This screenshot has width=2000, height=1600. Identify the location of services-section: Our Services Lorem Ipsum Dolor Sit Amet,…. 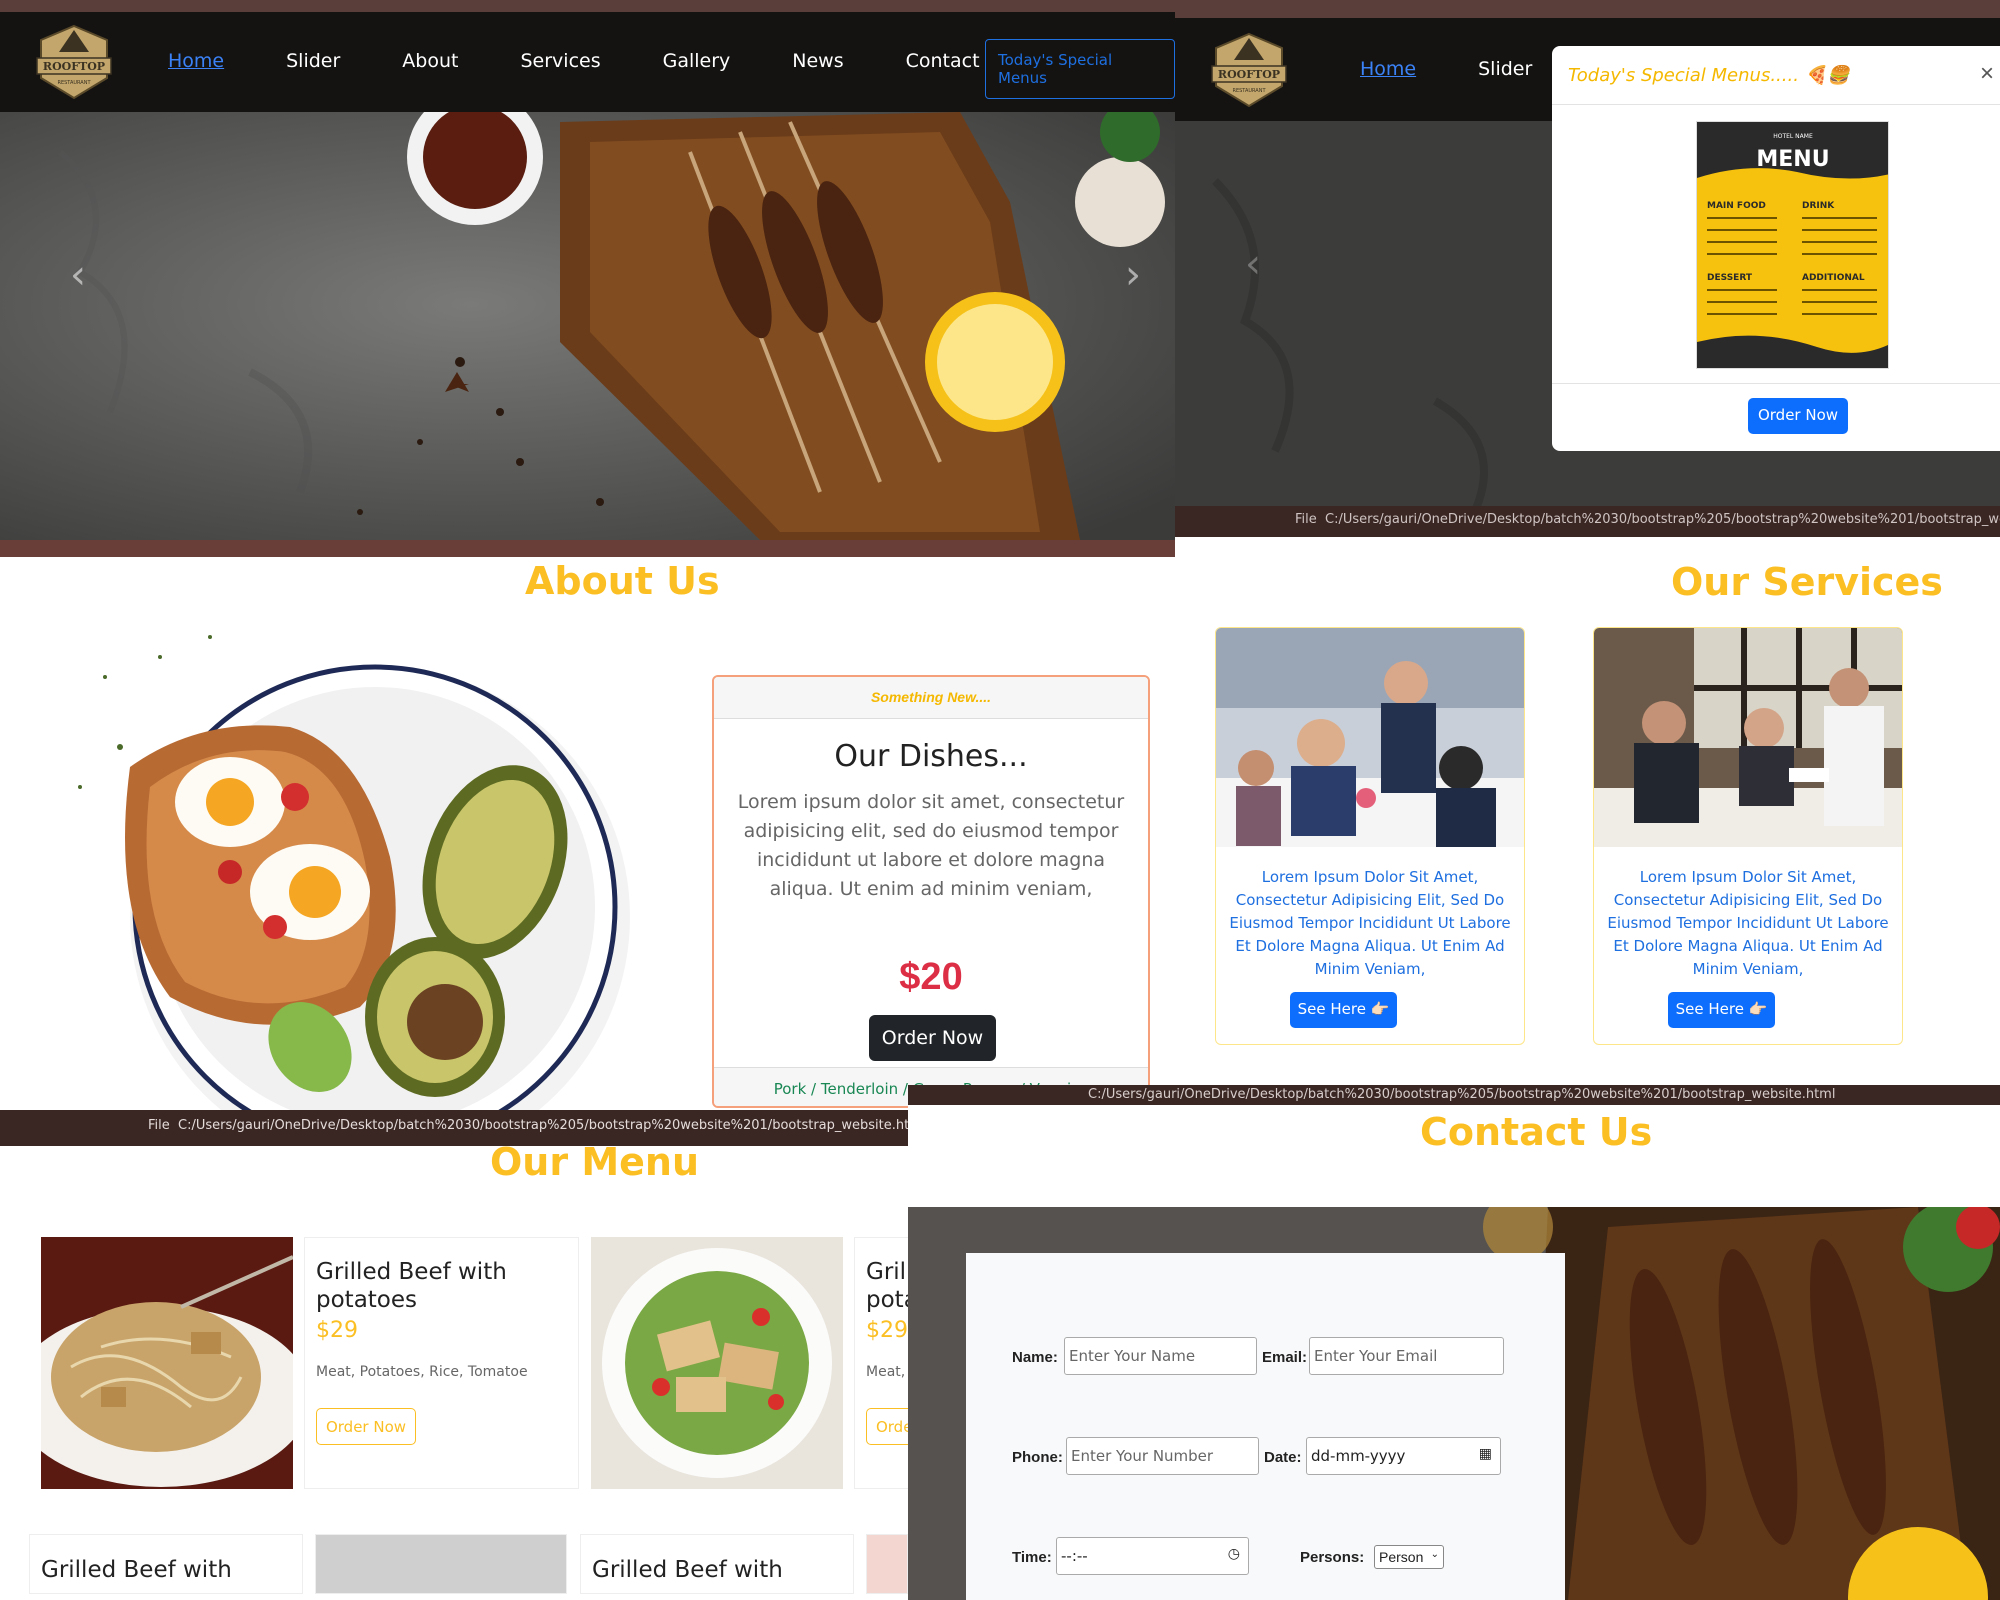
(1587, 811).